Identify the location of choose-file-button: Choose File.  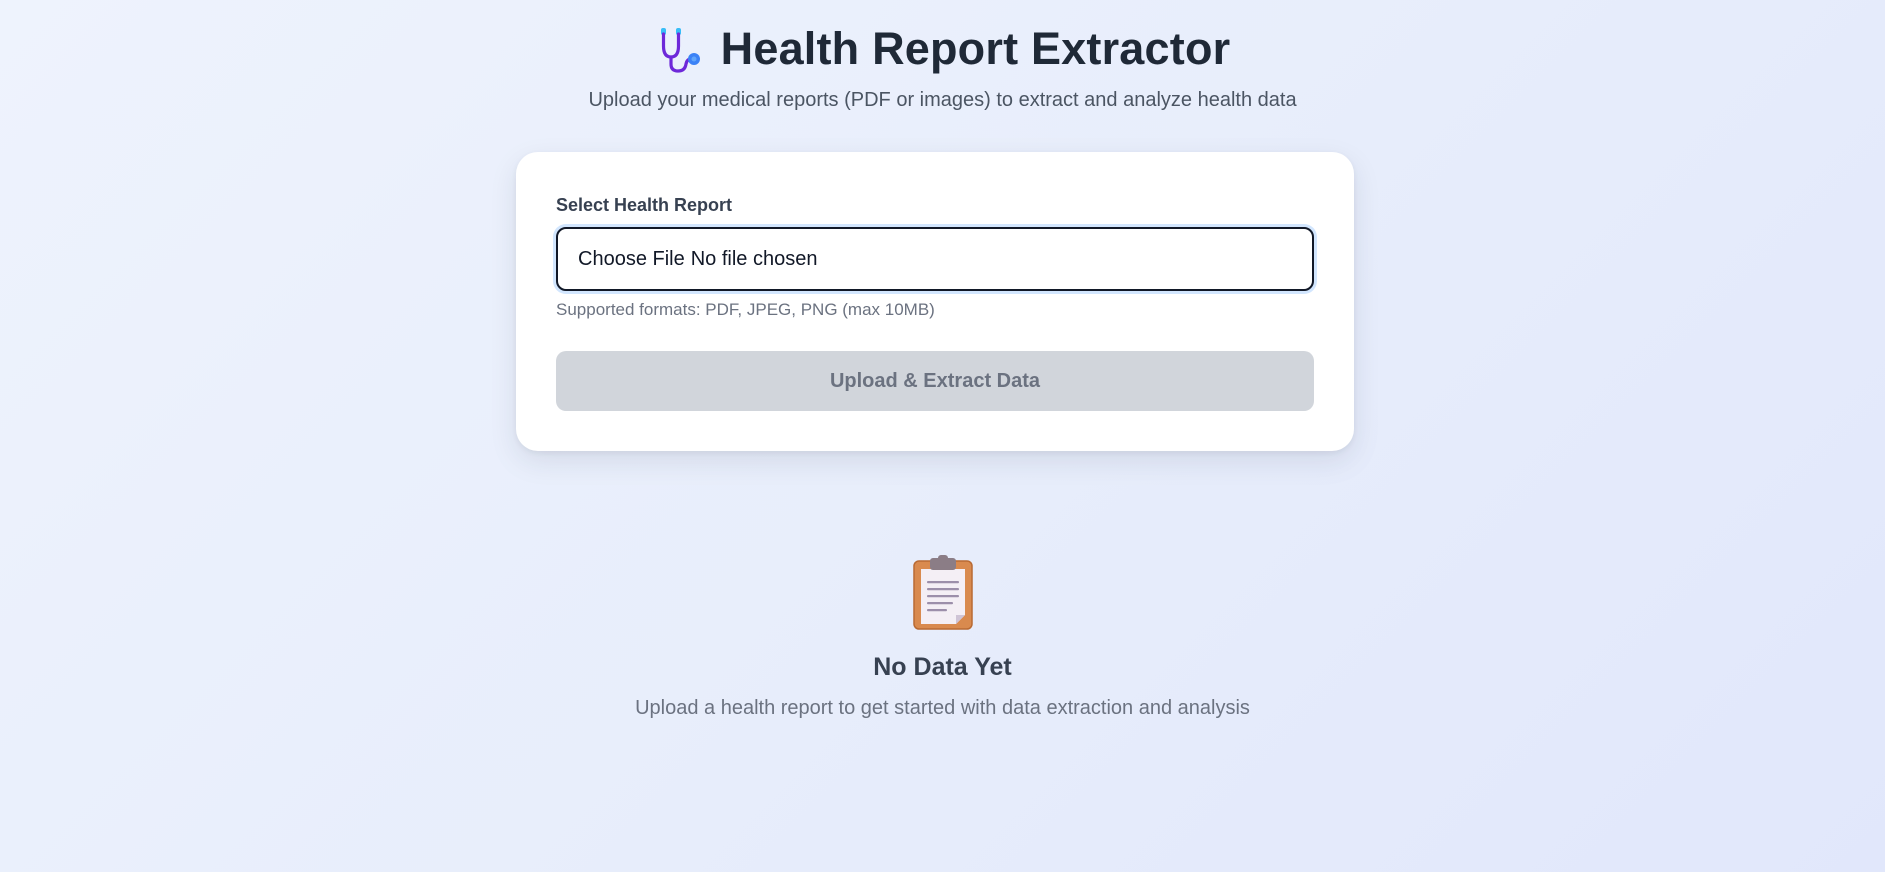
(631, 259).